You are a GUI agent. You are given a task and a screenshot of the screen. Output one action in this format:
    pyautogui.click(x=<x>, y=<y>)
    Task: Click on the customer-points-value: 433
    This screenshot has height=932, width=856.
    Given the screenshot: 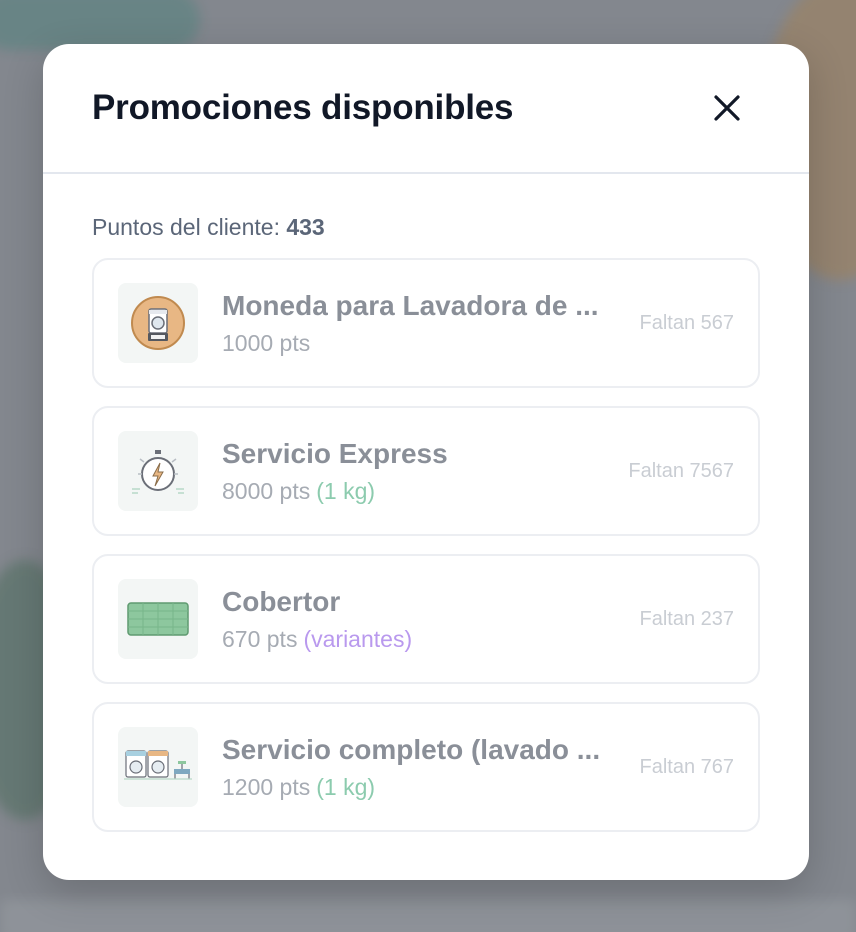 What is the action you would take?
    pyautogui.click(x=305, y=227)
    